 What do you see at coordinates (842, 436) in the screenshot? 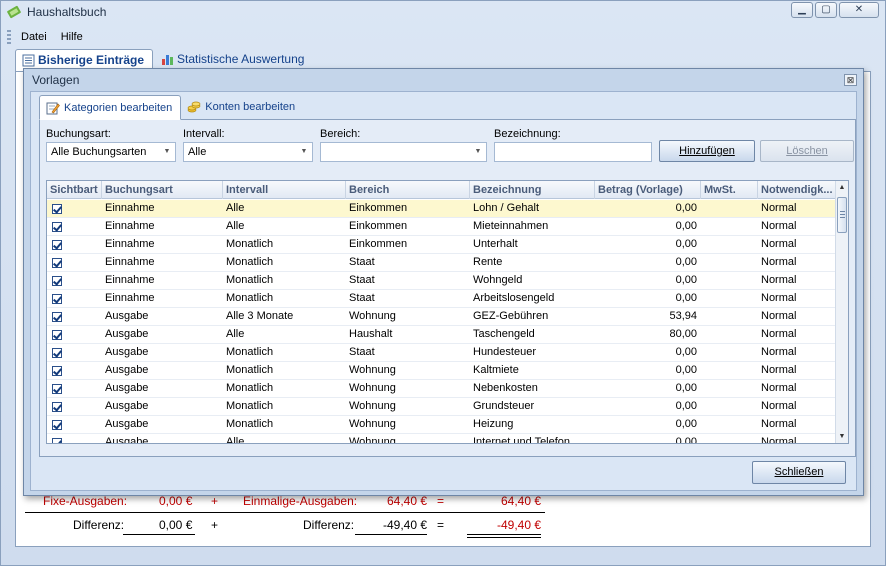
I see `scroll-down-icon: ▼` at bounding box center [842, 436].